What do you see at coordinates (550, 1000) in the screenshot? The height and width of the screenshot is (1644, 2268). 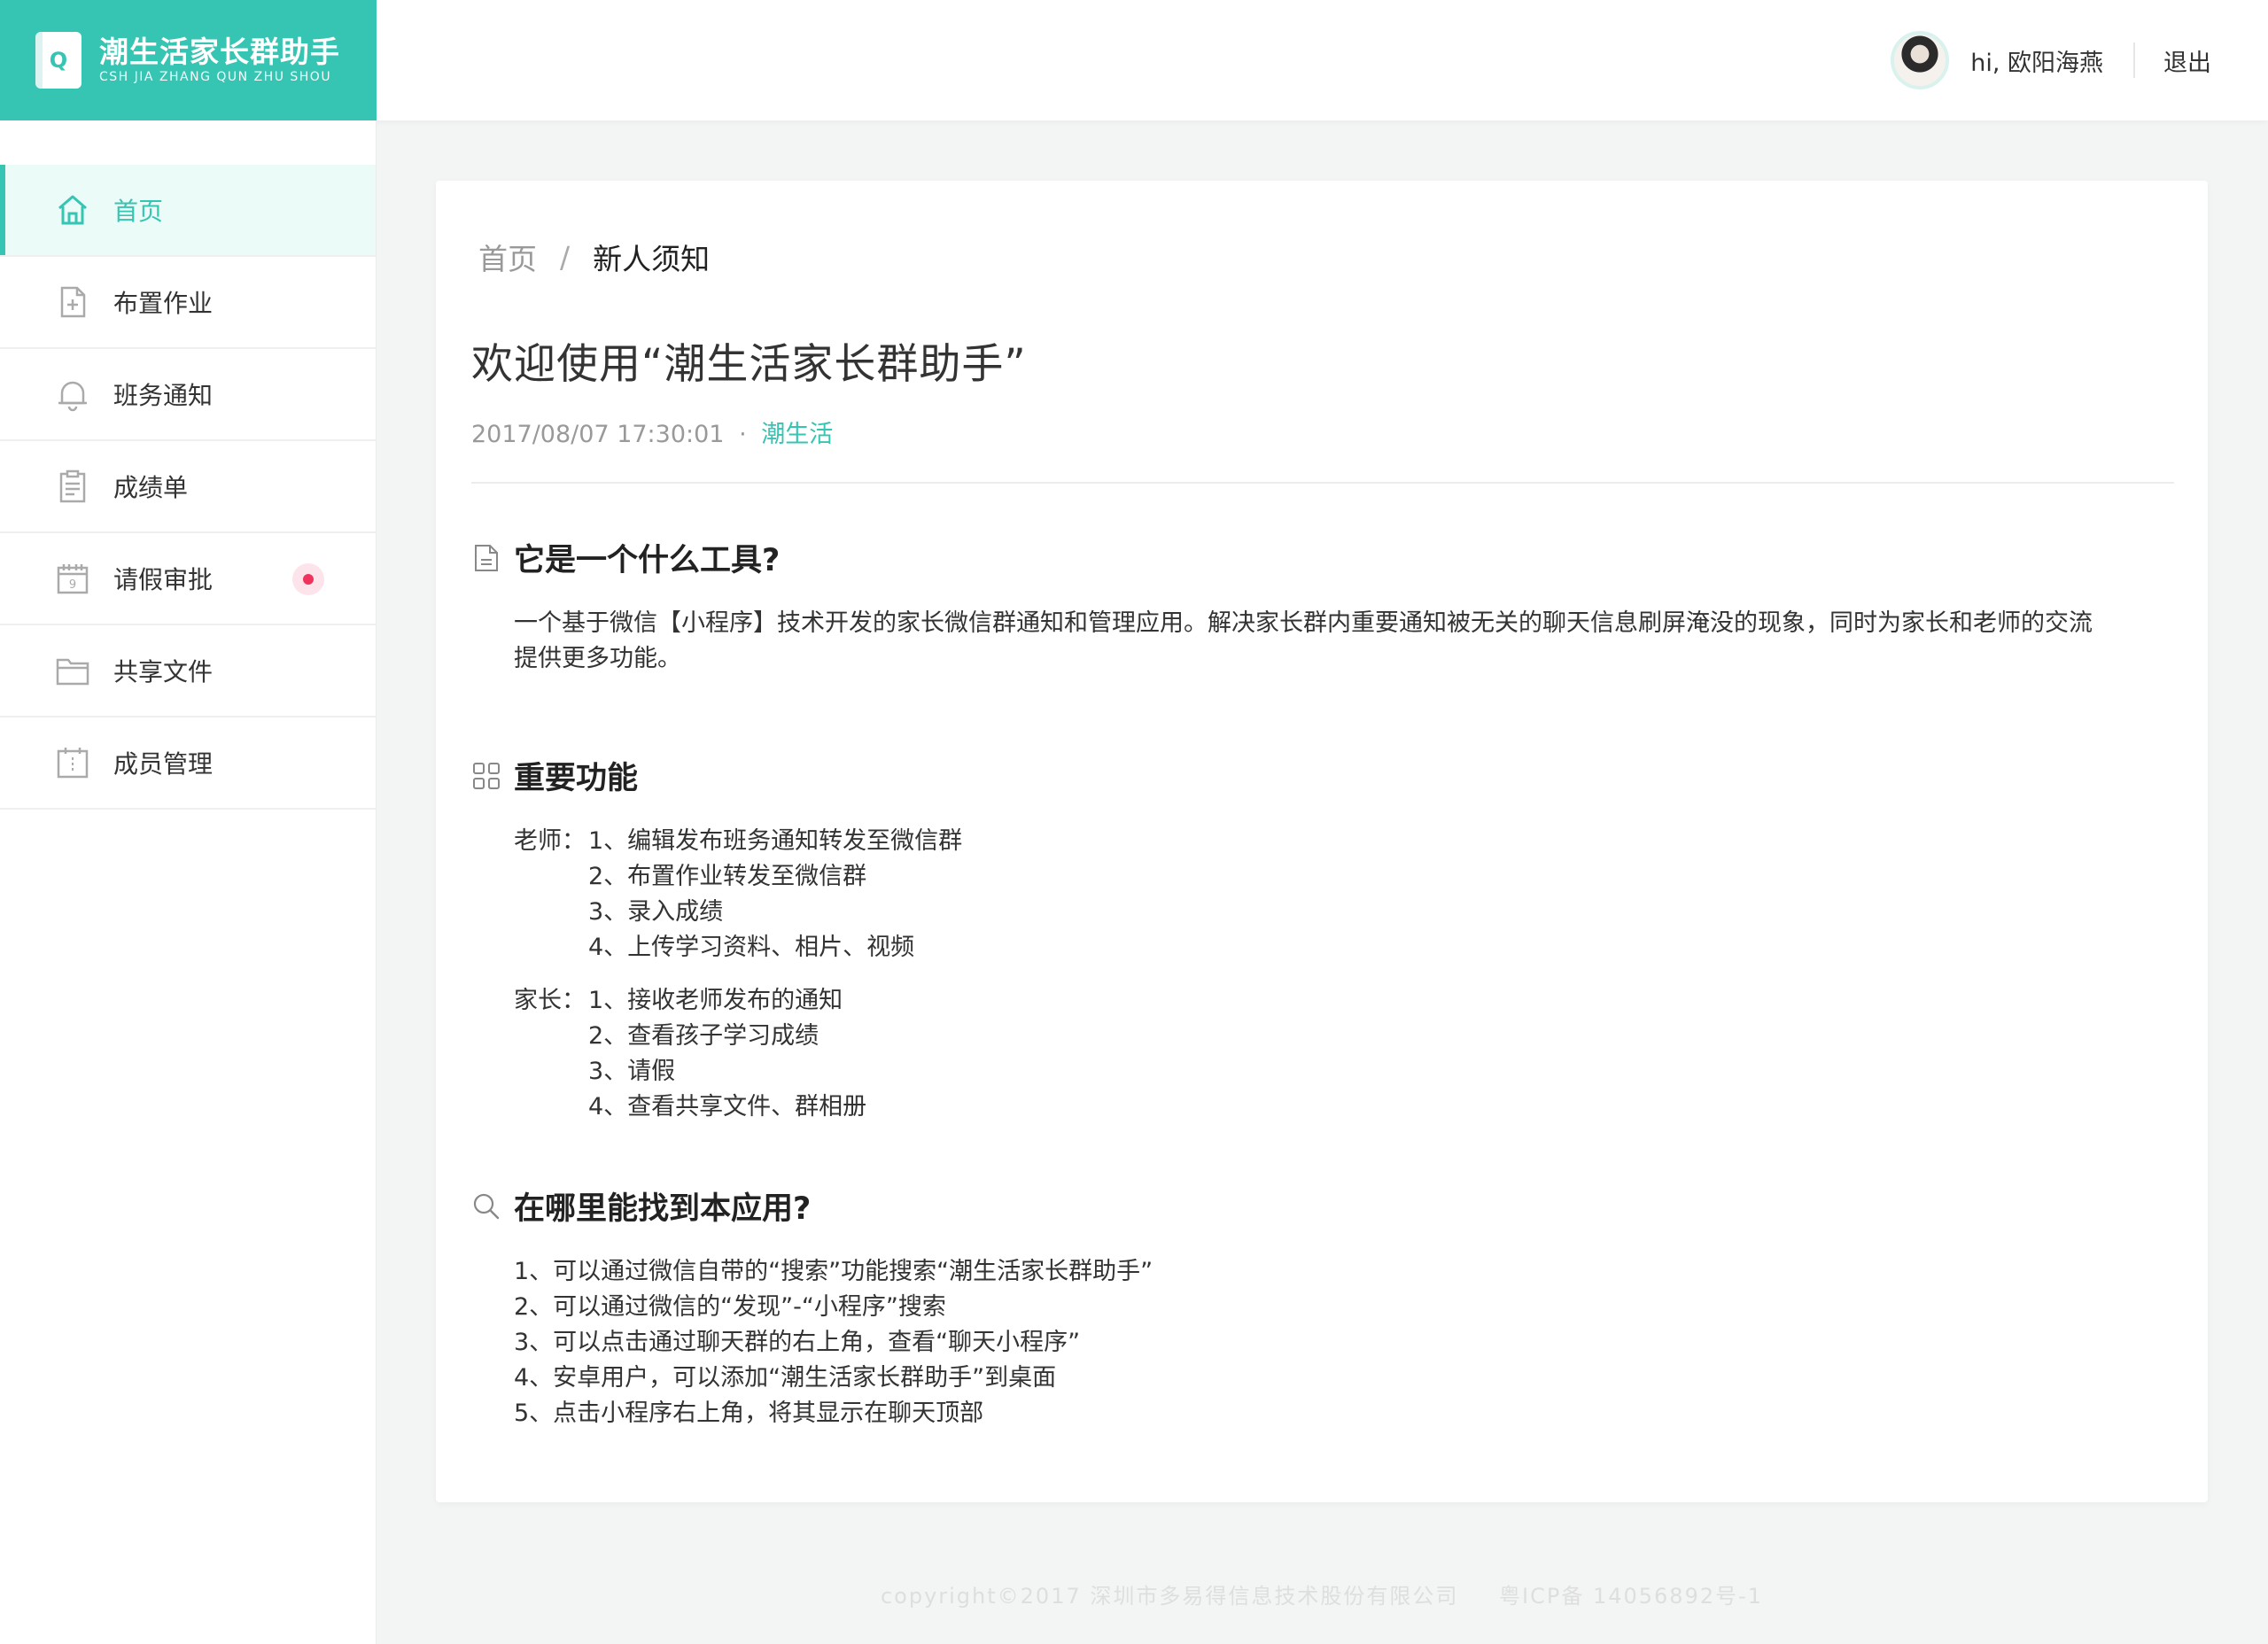 I see `role-label: 家长：` at bounding box center [550, 1000].